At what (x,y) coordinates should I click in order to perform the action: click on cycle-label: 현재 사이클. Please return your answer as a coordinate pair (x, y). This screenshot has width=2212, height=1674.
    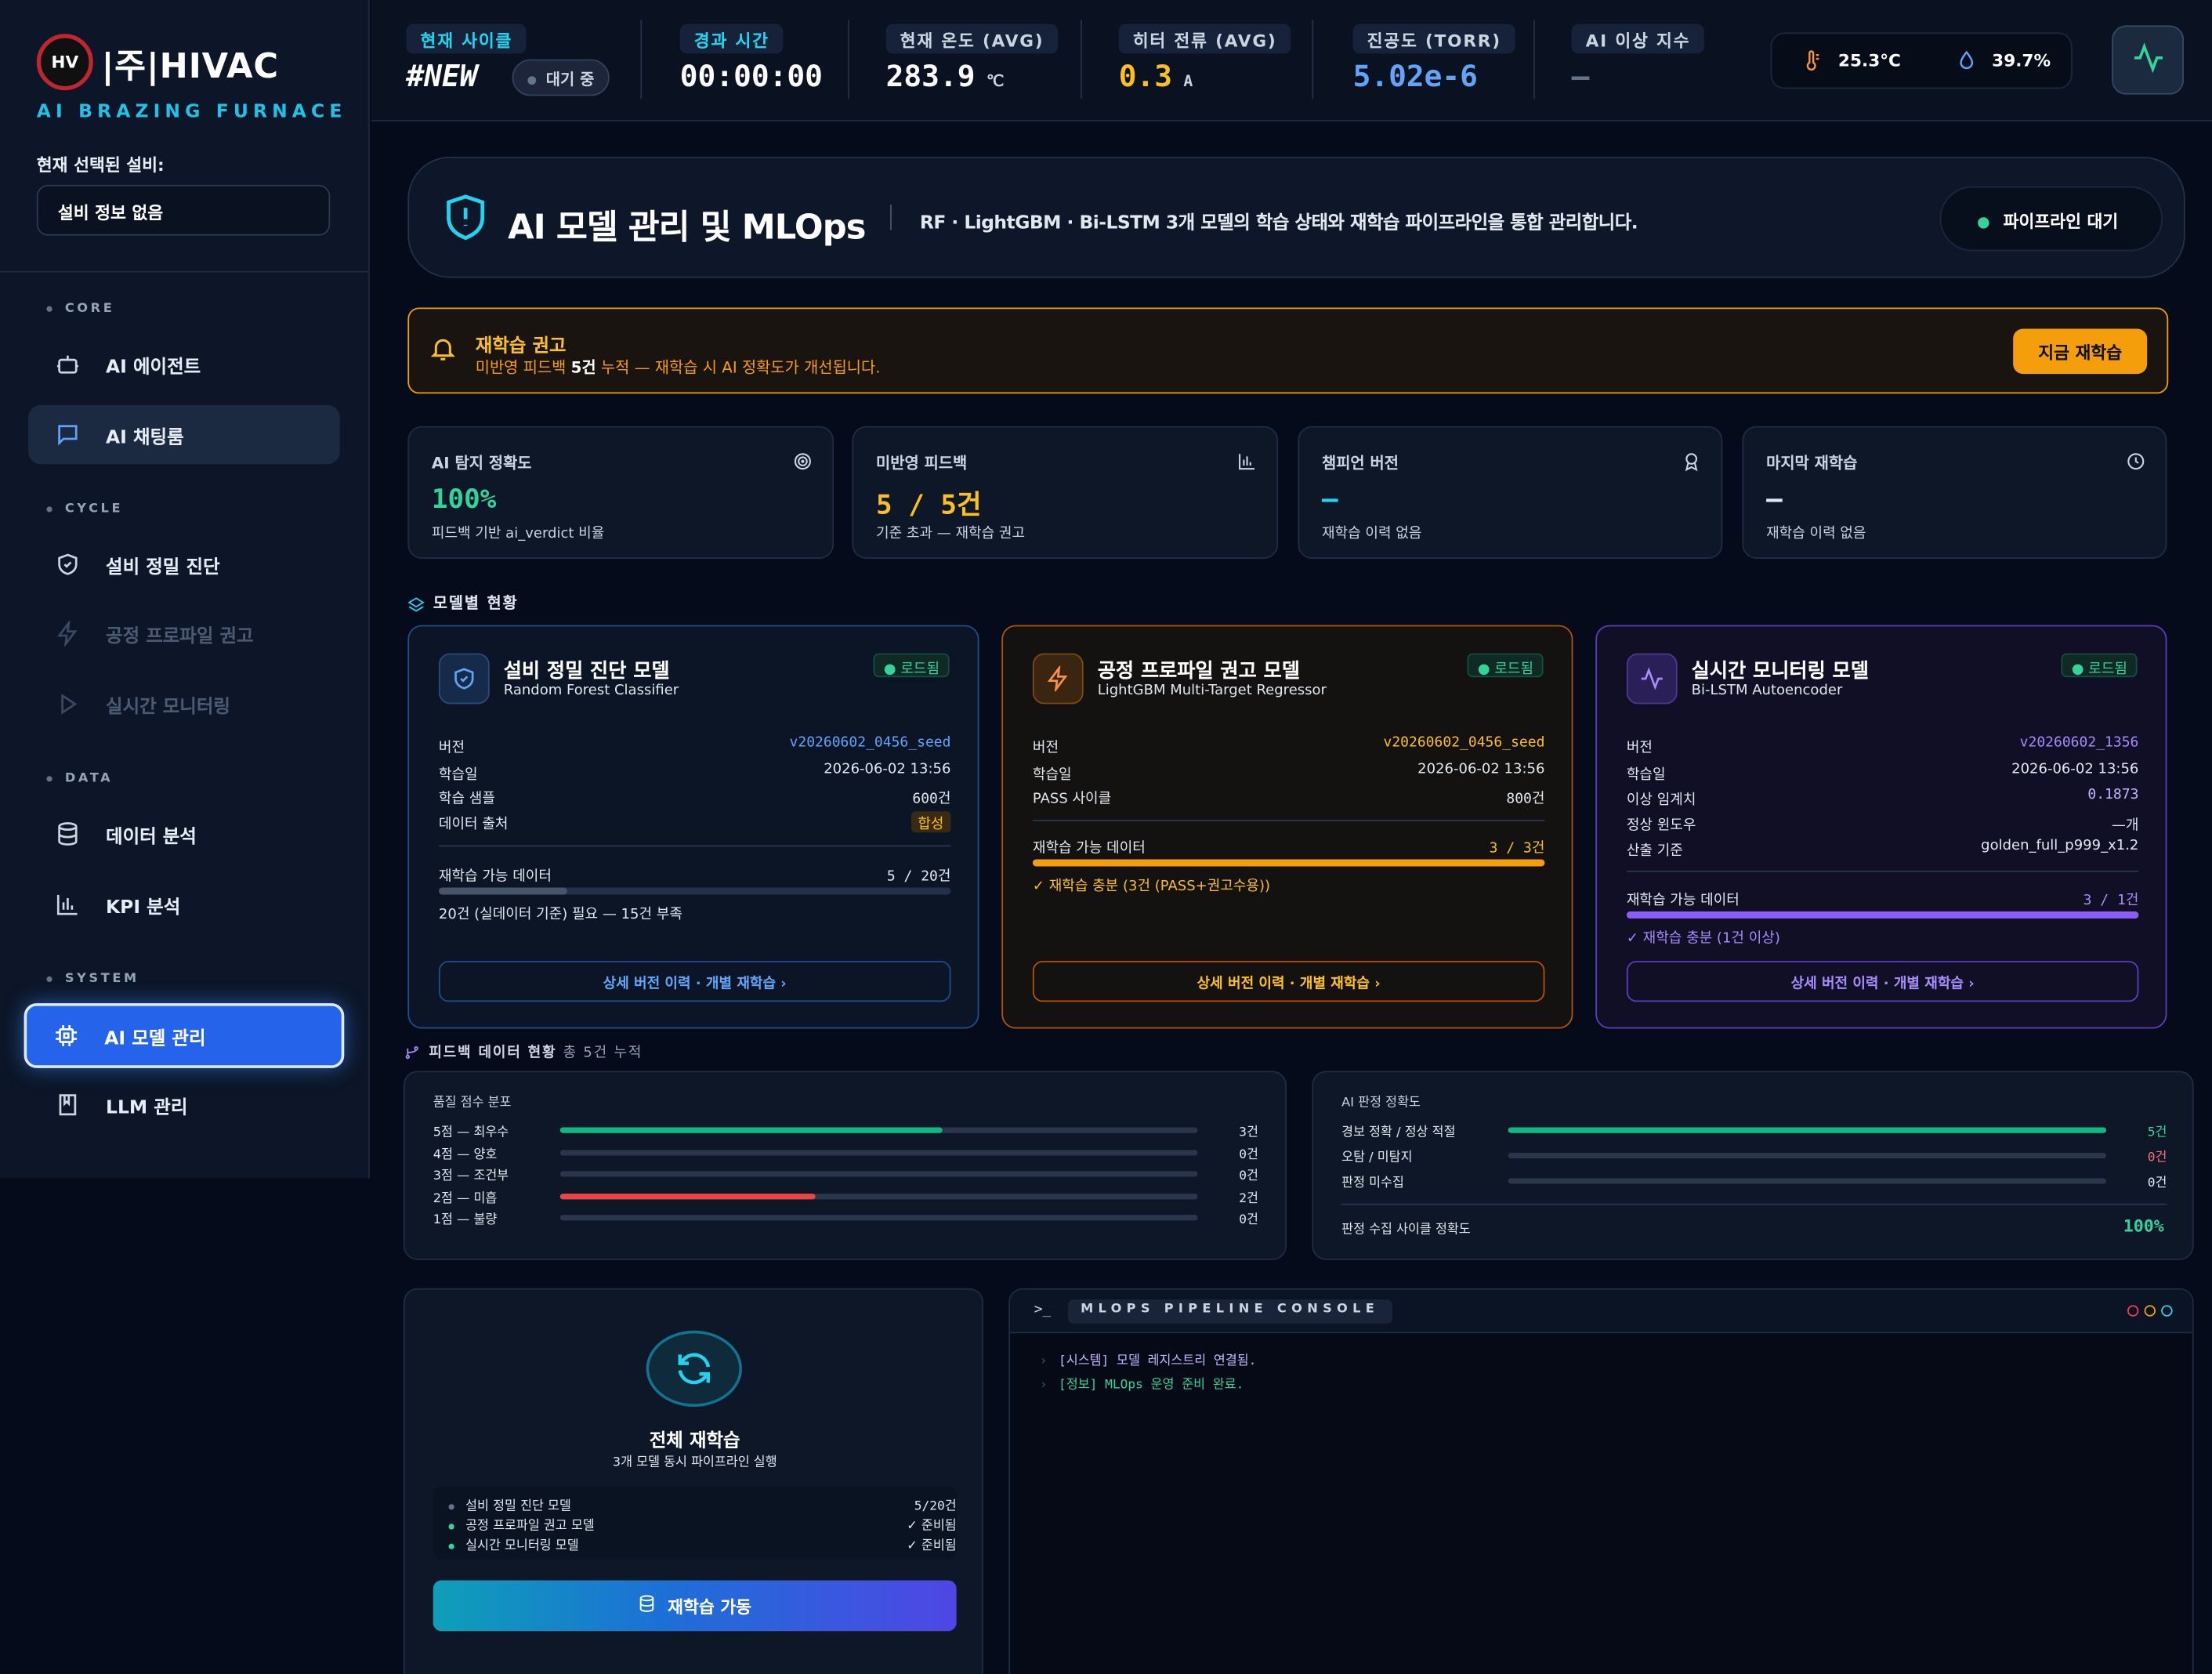
    Looking at the image, I should click on (466, 39).